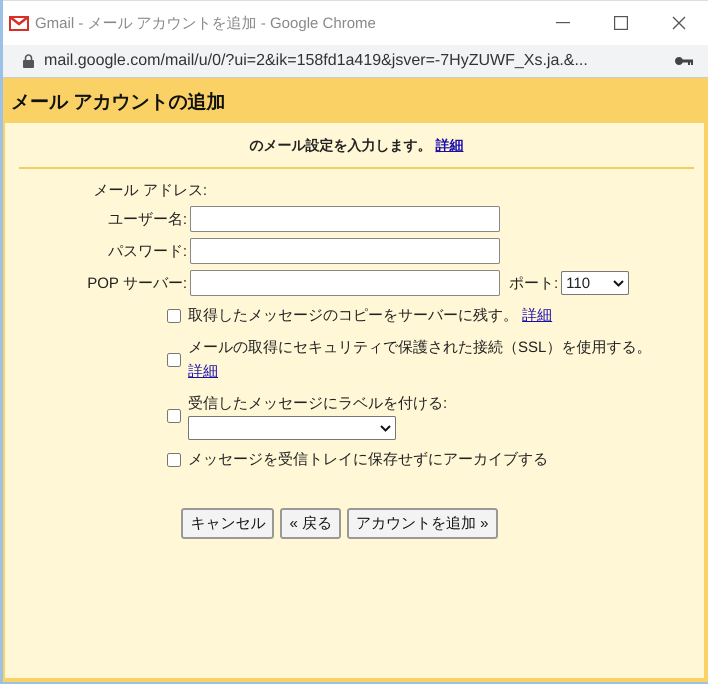  Describe the element at coordinates (679, 23) in the screenshot. I see `close-icon` at that location.